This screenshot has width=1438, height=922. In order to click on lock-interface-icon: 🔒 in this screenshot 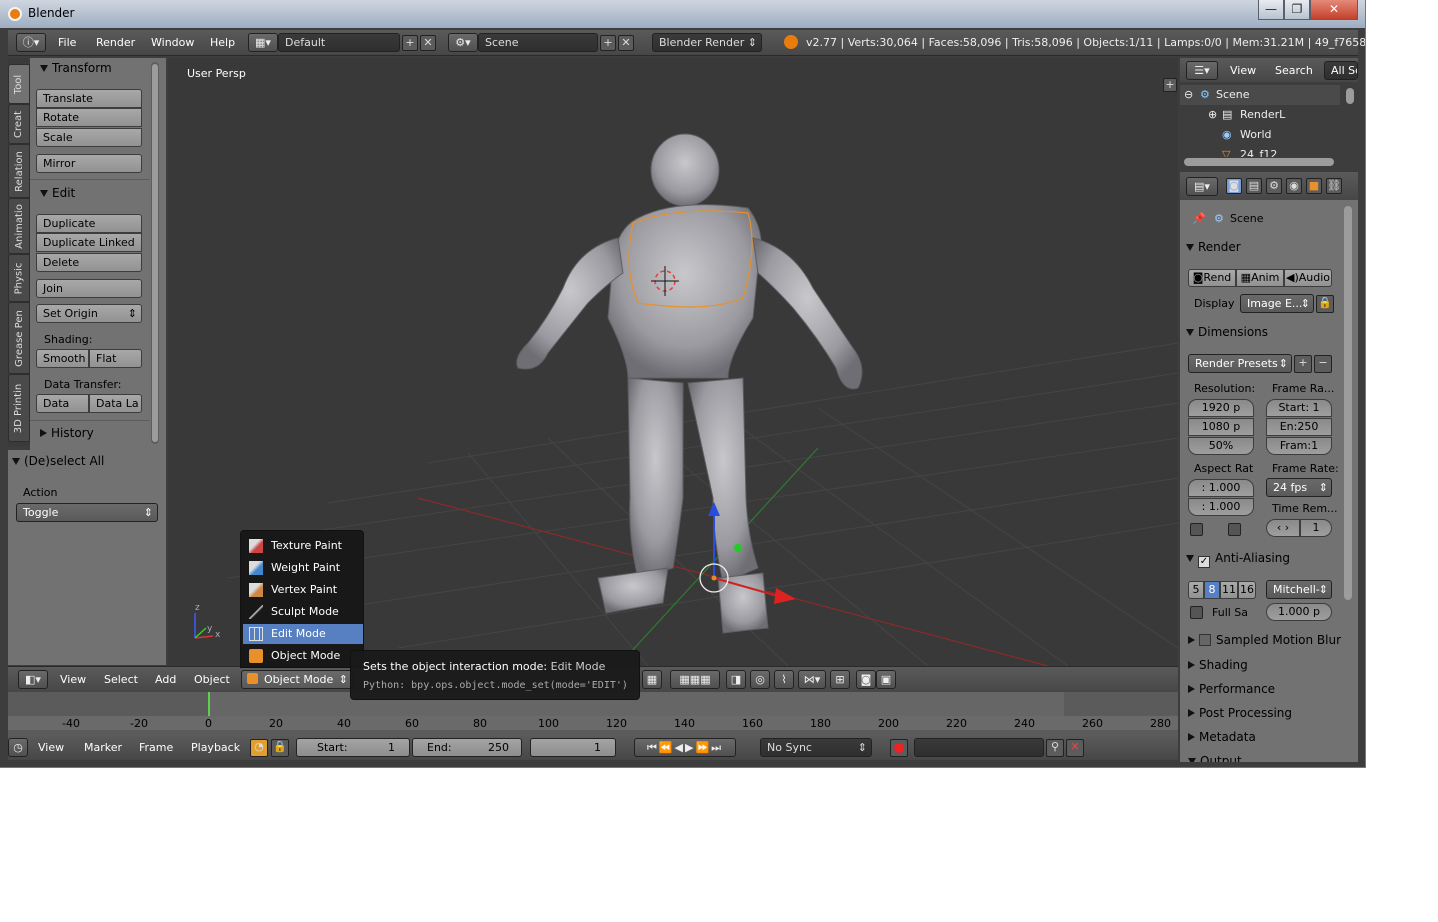, I will do `click(1325, 304)`.